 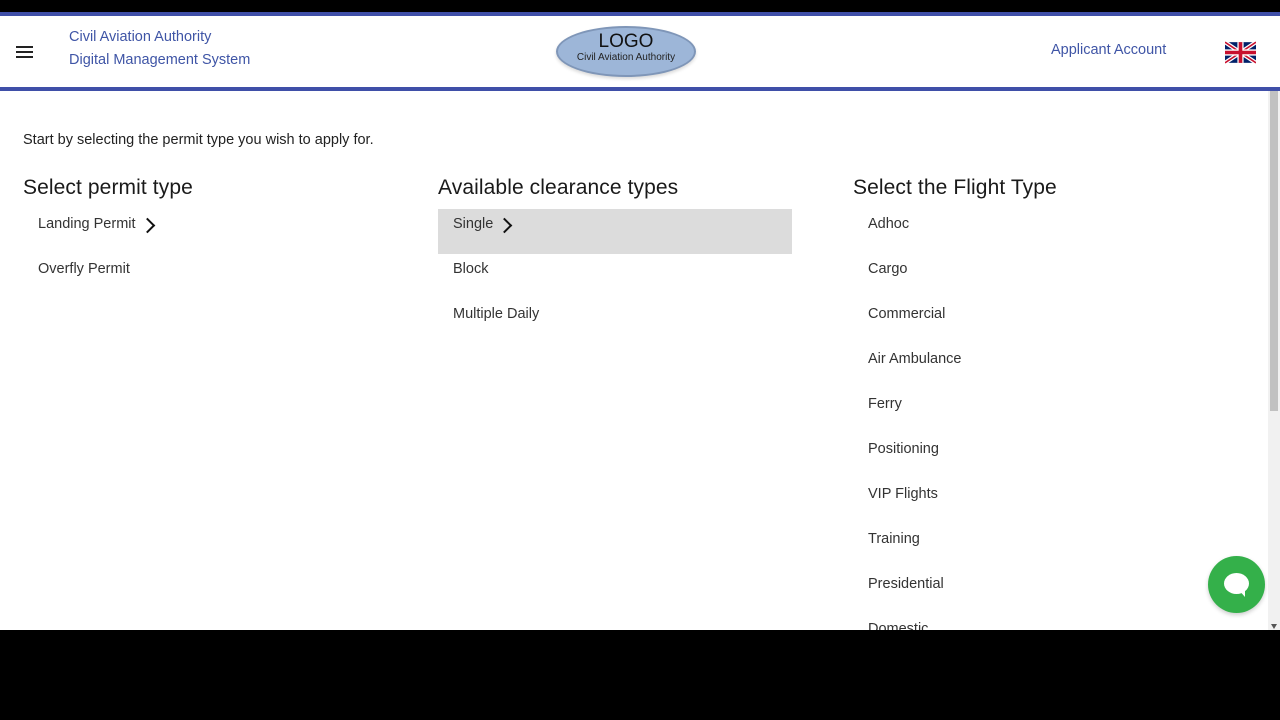 What do you see at coordinates (1048, 622) in the screenshot?
I see `flight-item-domestic: Domestic` at bounding box center [1048, 622].